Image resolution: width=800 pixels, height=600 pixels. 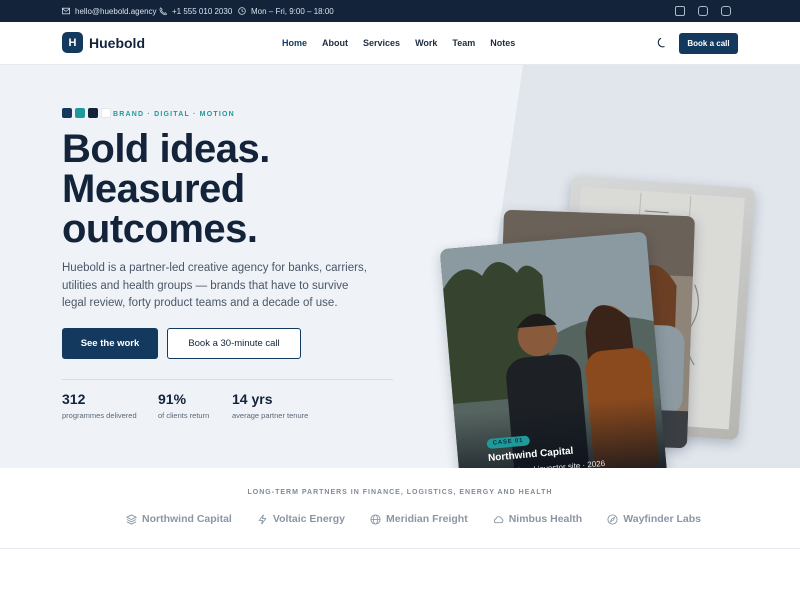 What do you see at coordinates (400, 548) in the screenshot?
I see `section-divider` at bounding box center [400, 548].